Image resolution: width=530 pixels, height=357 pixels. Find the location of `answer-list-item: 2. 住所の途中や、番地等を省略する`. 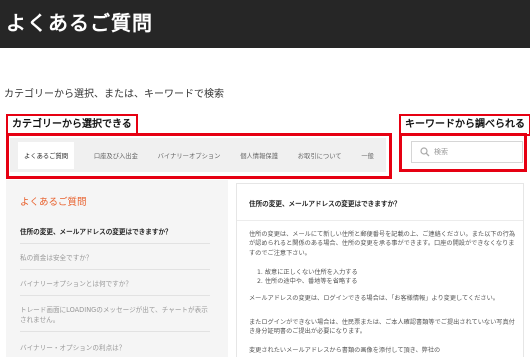

answer-list-item: 2. 住所の途中や、番地等を省略する is located at coordinates (307, 282).